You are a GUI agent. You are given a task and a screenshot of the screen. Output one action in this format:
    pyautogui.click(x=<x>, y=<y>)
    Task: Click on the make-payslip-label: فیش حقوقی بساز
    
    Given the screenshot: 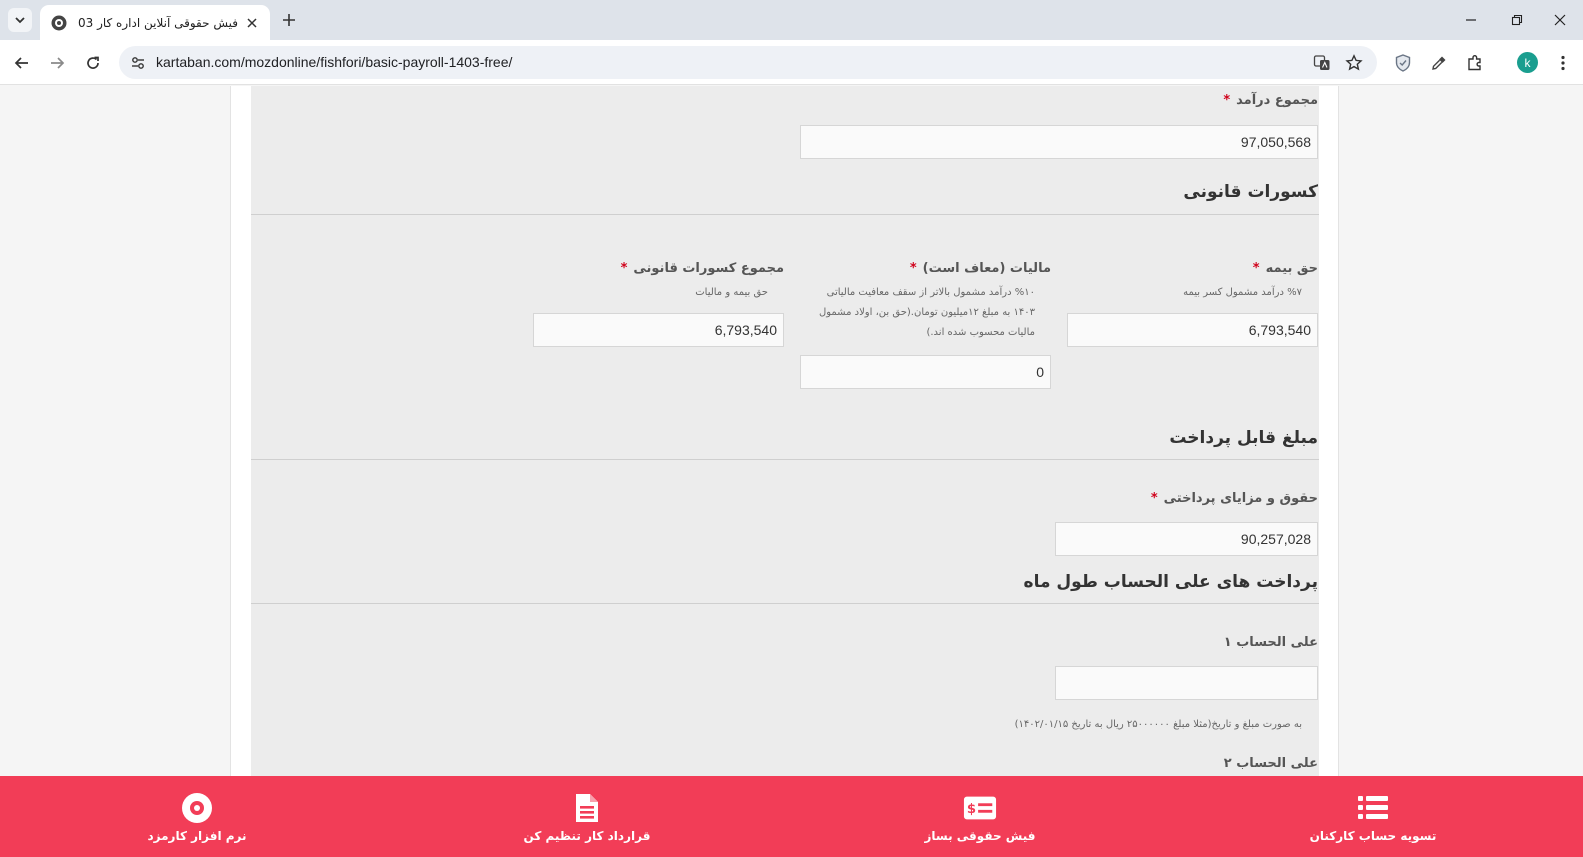 What is the action you would take?
    pyautogui.click(x=980, y=835)
    